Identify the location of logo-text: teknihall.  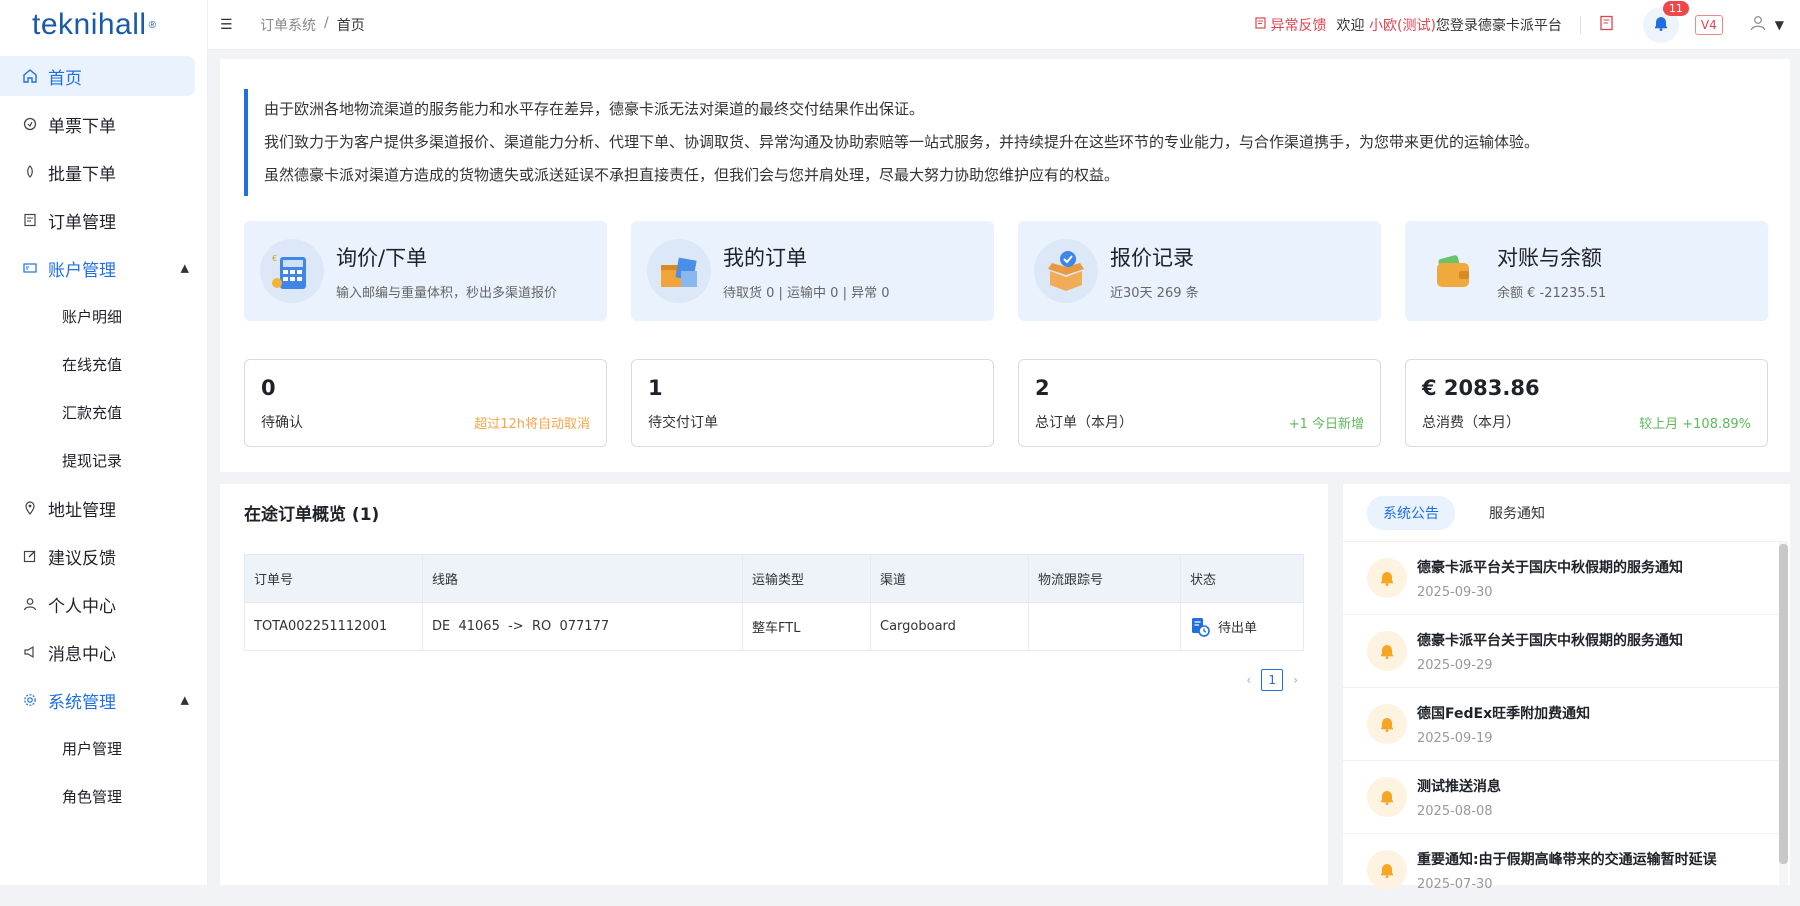
(89, 24).